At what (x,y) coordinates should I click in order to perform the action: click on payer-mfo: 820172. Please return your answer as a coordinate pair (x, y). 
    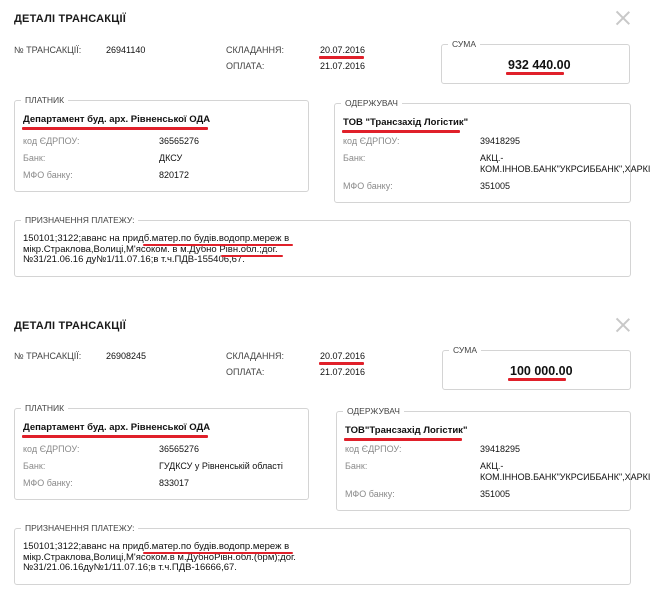
    Looking at the image, I should click on (174, 175).